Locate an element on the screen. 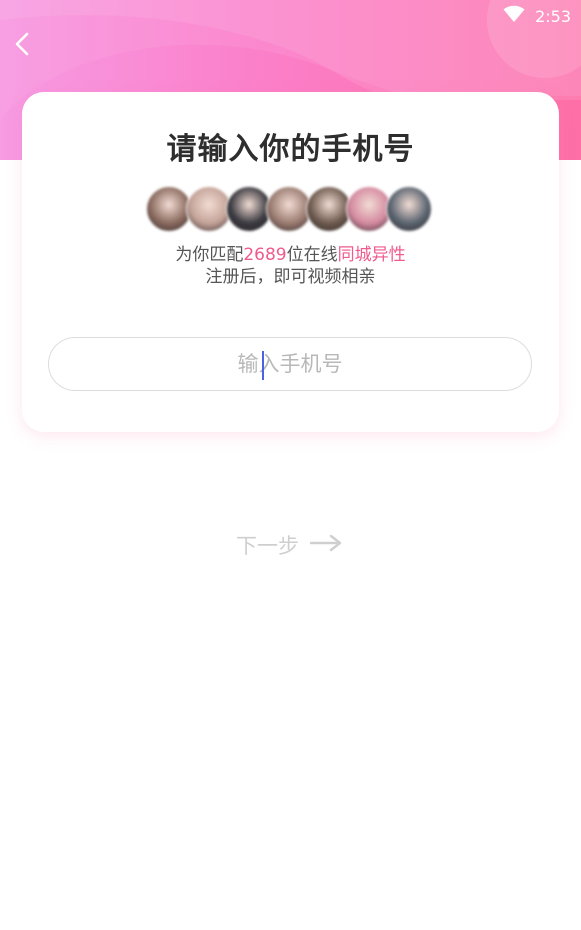 Image resolution: width=581 pixels, height=930 pixels. avatar is located at coordinates (409, 209).